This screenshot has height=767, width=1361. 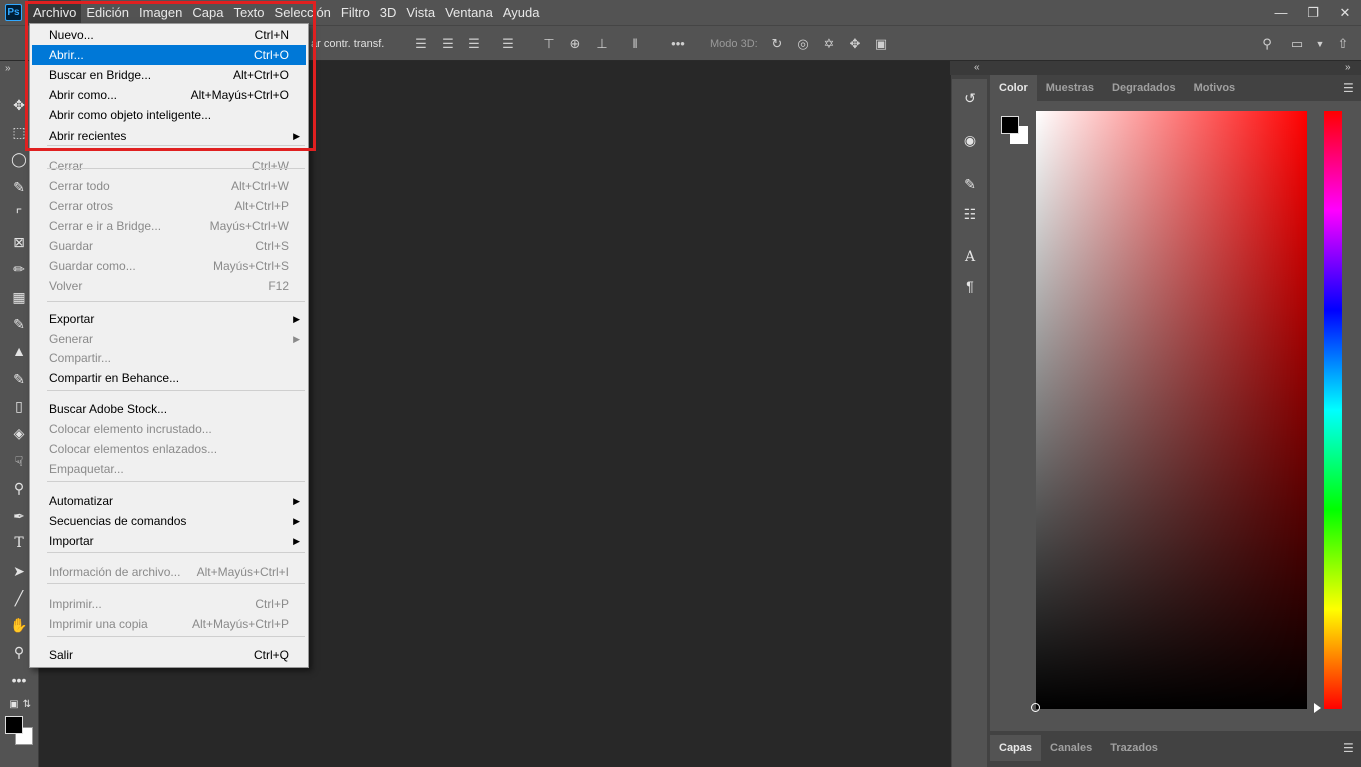 What do you see at coordinates (19, 379) in the screenshot?
I see `history-brush-tool-icon: ✎` at bounding box center [19, 379].